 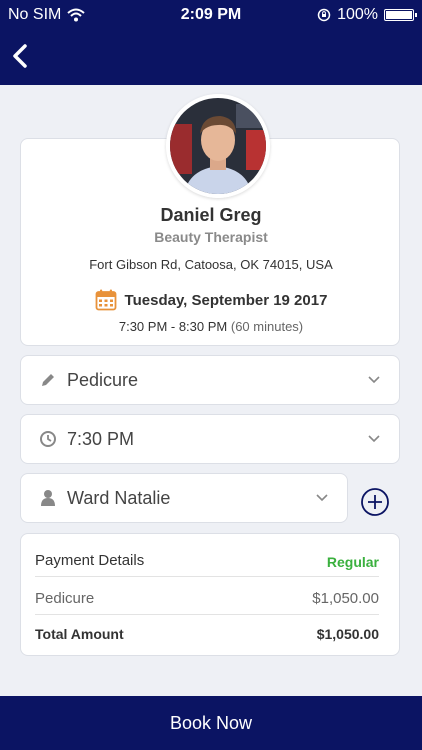 I want to click on pencil-icon, so click(x=48, y=379).